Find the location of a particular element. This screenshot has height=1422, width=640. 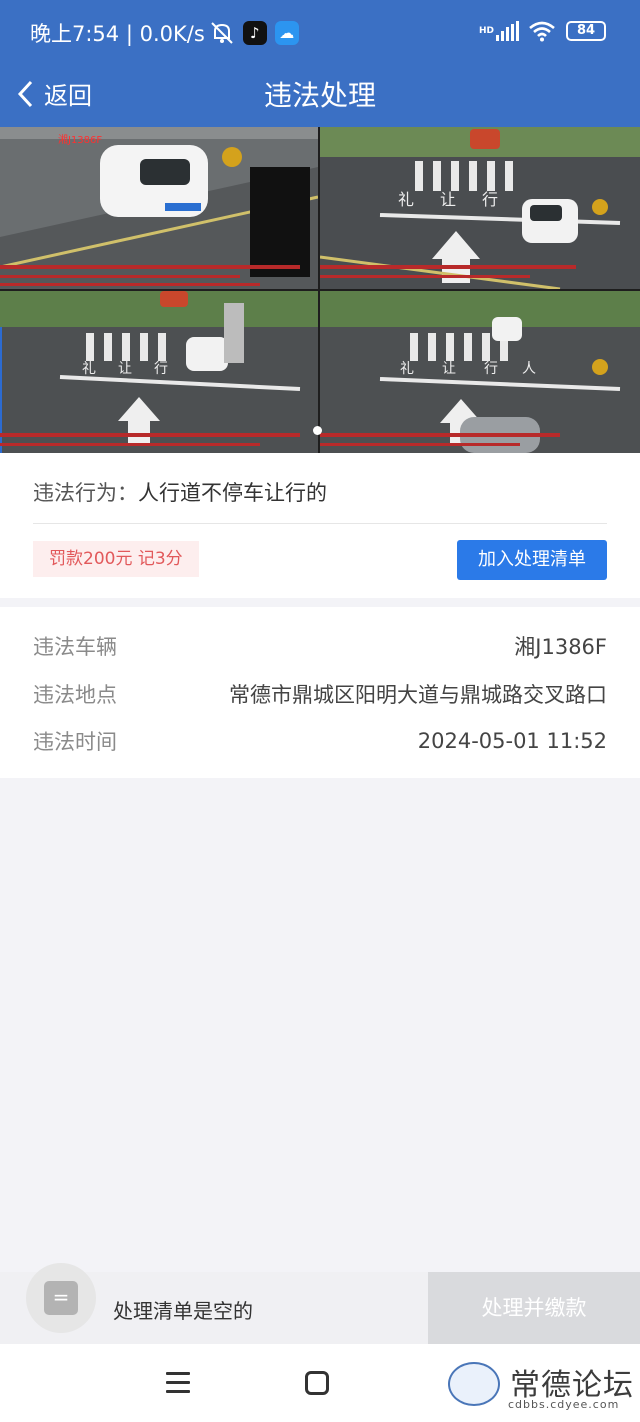

status-right: HD 84 is located at coordinates (542, 31).